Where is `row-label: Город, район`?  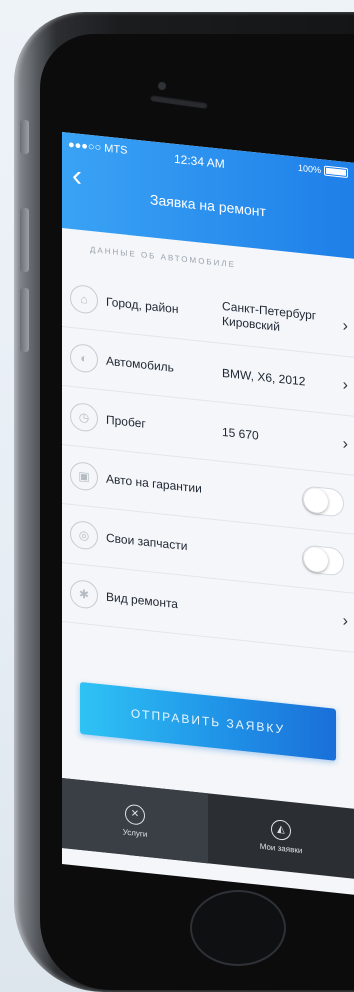
row-label: Город, район is located at coordinates (142, 305).